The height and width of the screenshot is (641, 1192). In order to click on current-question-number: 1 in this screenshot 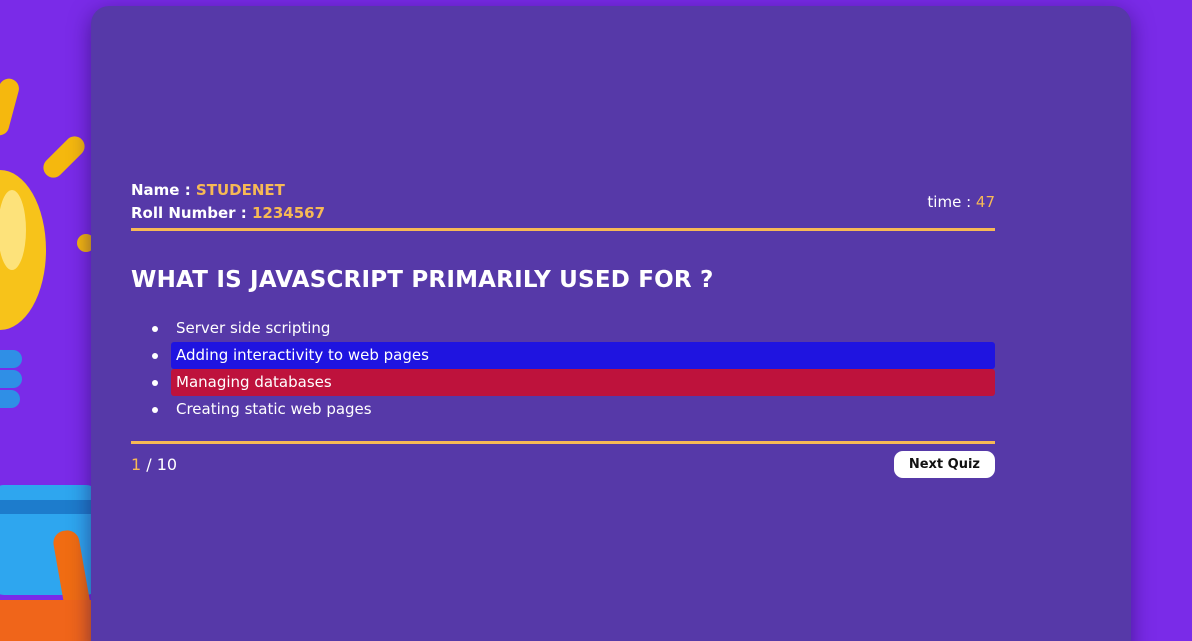, I will do `click(136, 464)`.